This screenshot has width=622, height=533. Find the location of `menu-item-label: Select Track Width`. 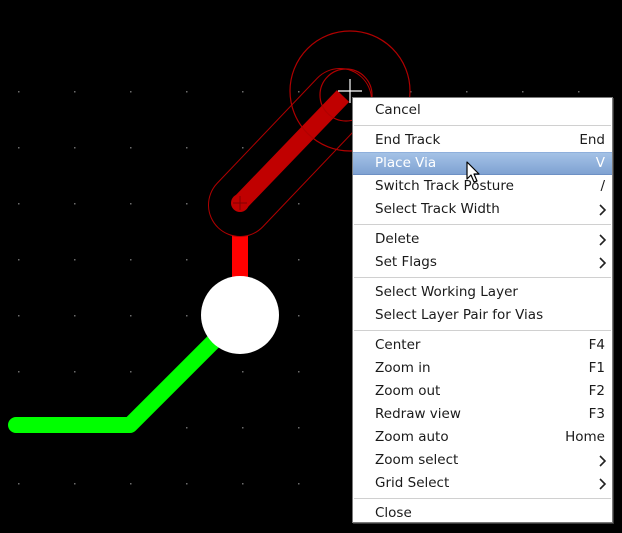

menu-item-label: Select Track Width is located at coordinates (437, 209).